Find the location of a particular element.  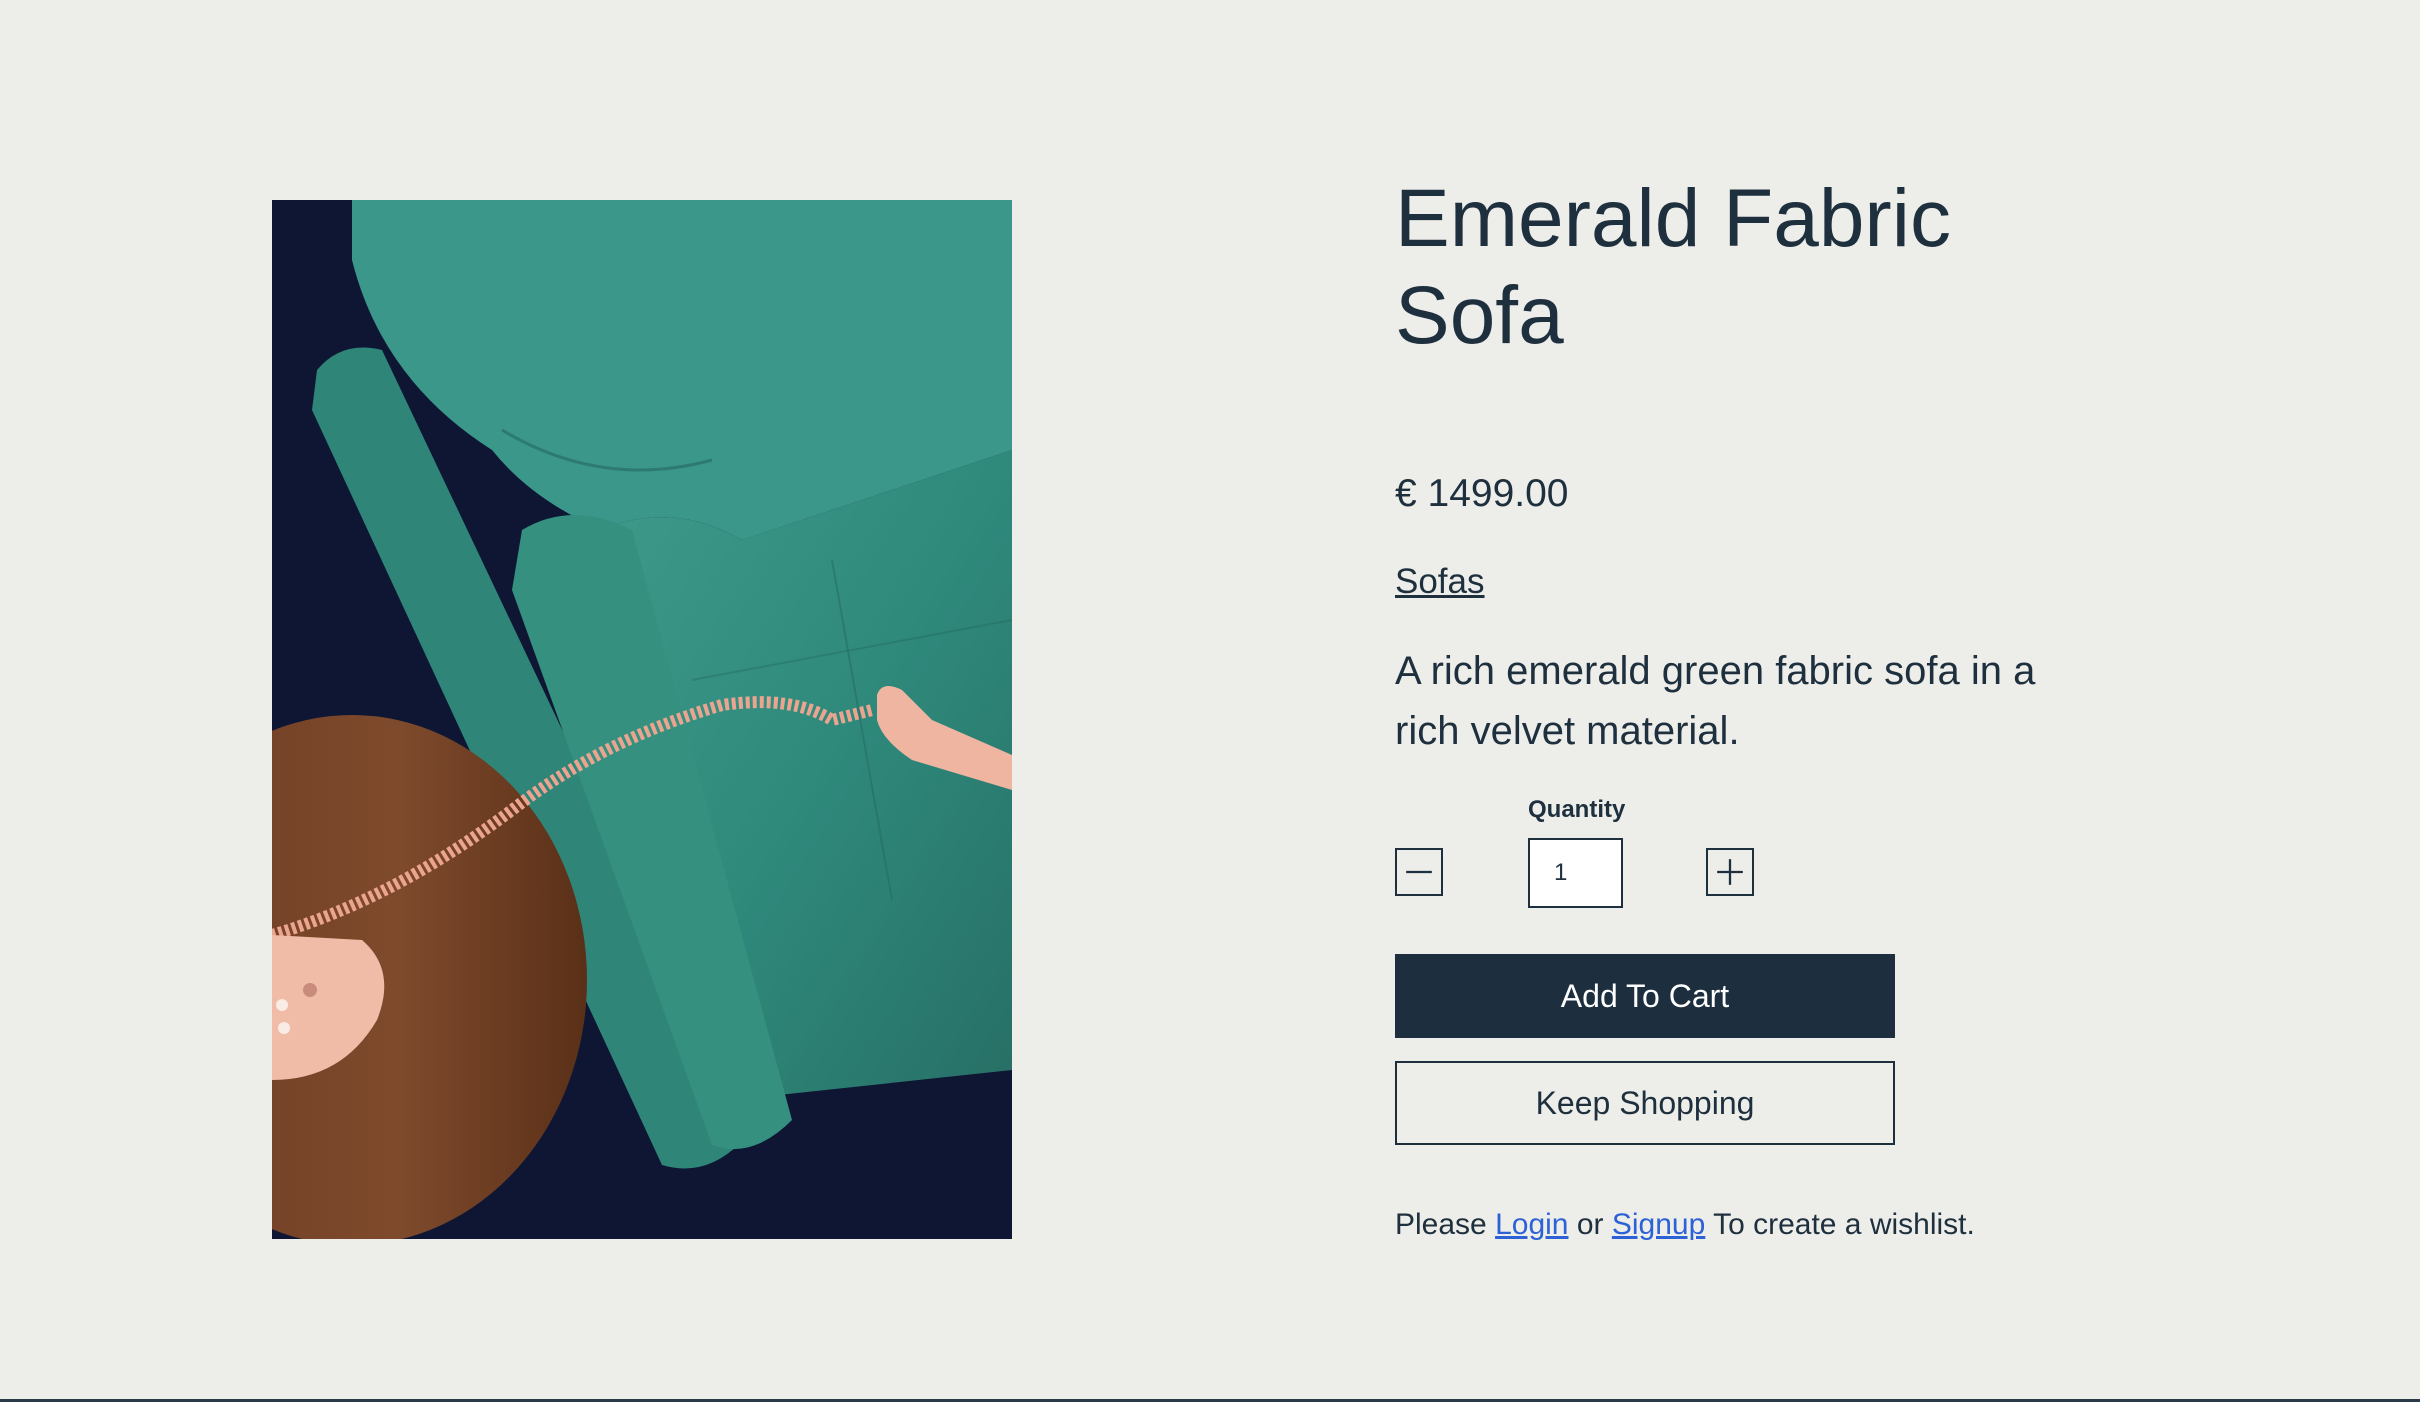

signup-link: Signup is located at coordinates (1658, 1224).